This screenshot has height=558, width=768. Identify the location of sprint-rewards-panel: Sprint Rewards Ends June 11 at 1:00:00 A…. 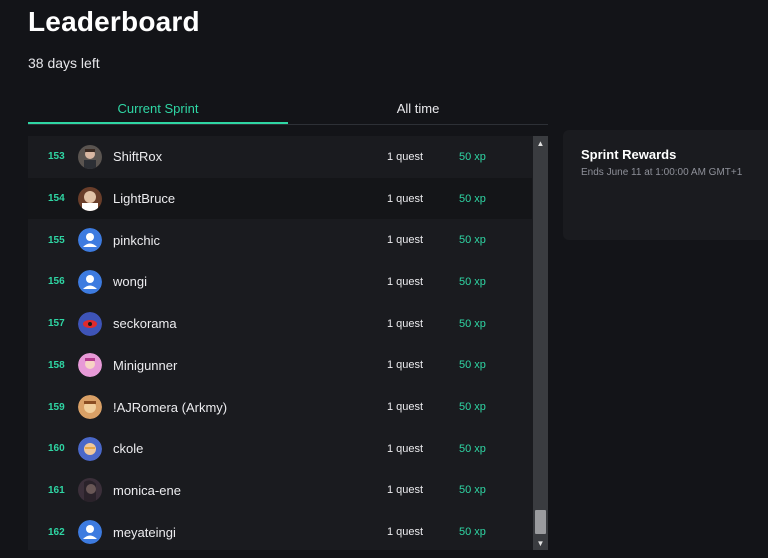
(665, 185).